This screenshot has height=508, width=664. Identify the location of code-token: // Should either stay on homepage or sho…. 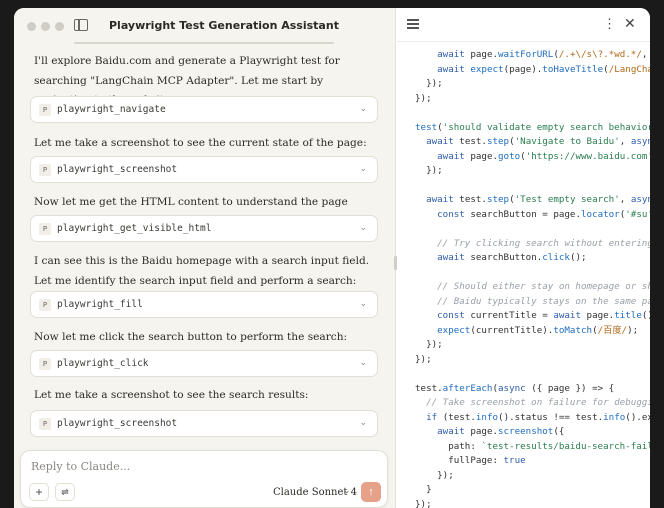
(532, 286).